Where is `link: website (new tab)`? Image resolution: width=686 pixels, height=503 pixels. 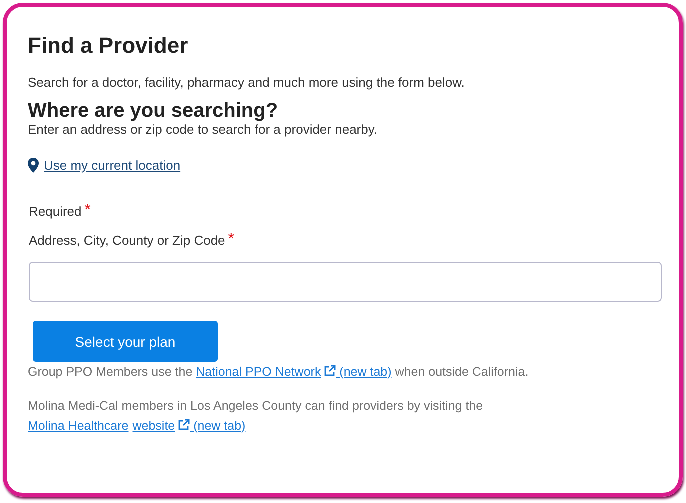 link: website (new tab) is located at coordinates (189, 426).